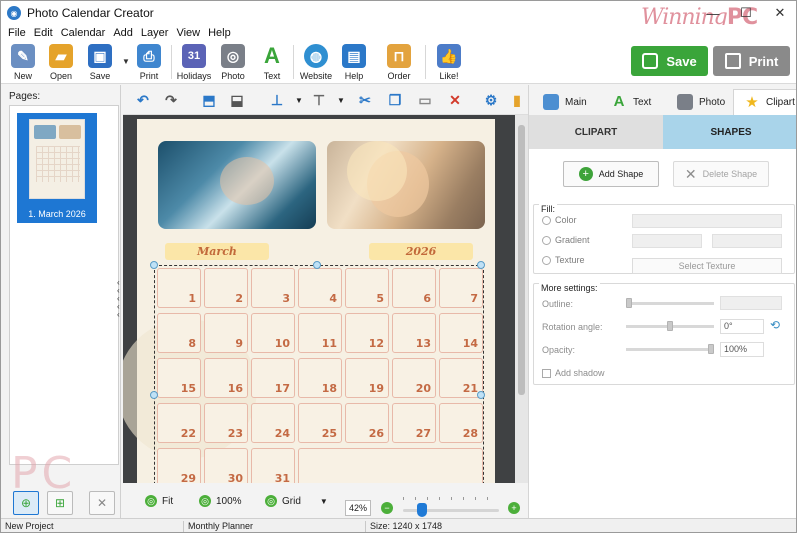  What do you see at coordinates (747, 241) in the screenshot?
I see `gradient-end-field` at bounding box center [747, 241].